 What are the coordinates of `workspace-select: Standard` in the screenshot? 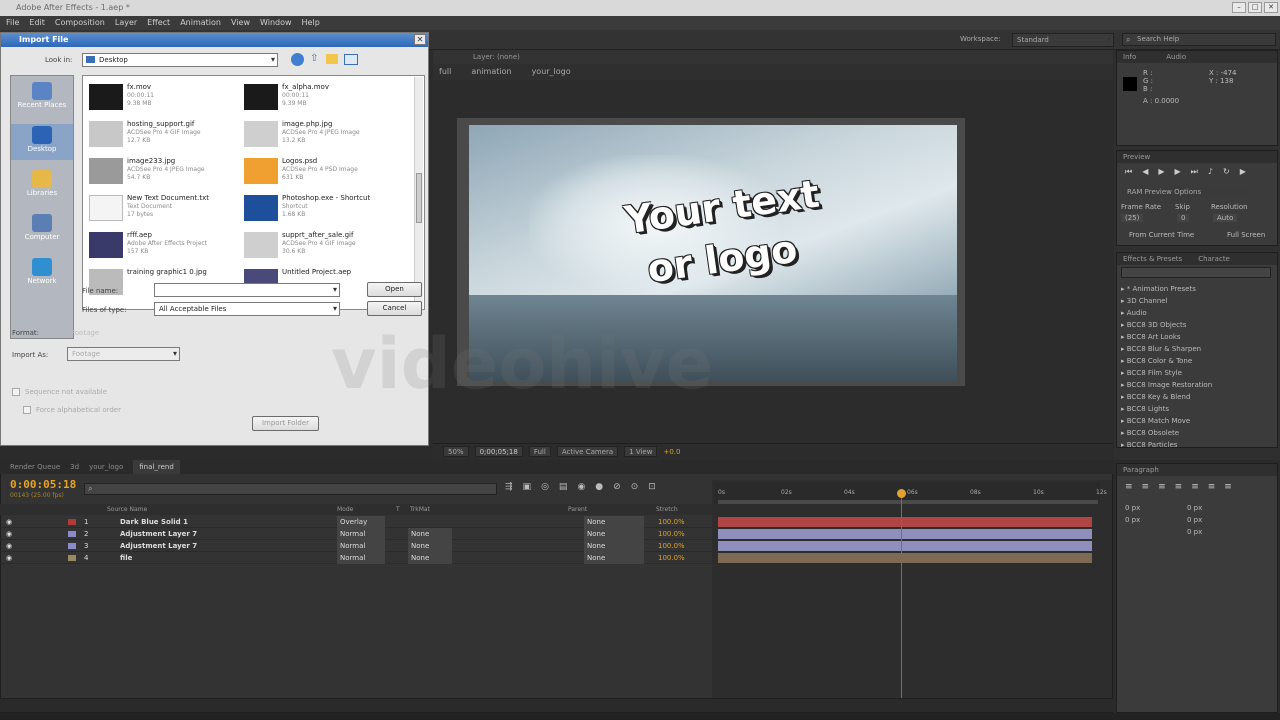 It's located at (1063, 40).